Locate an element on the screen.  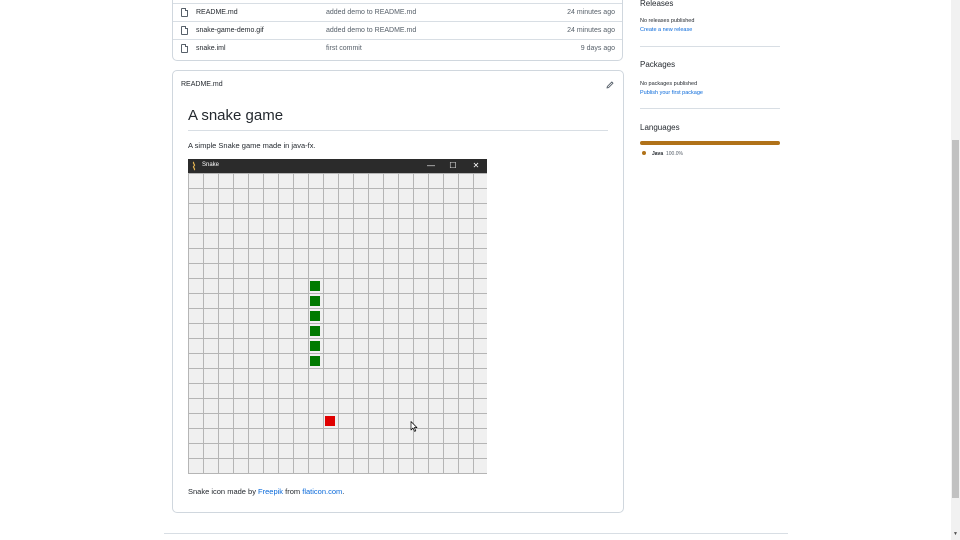
flaticon-link: flaticon.com is located at coordinates (322, 491).